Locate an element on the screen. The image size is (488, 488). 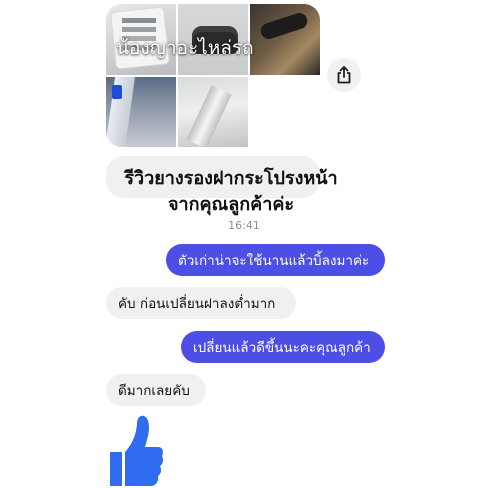
outgoing-message: ตัวเก่าน่าจะใช้นานแล้วบิ้ลงมาค่ะ is located at coordinates (275, 260).